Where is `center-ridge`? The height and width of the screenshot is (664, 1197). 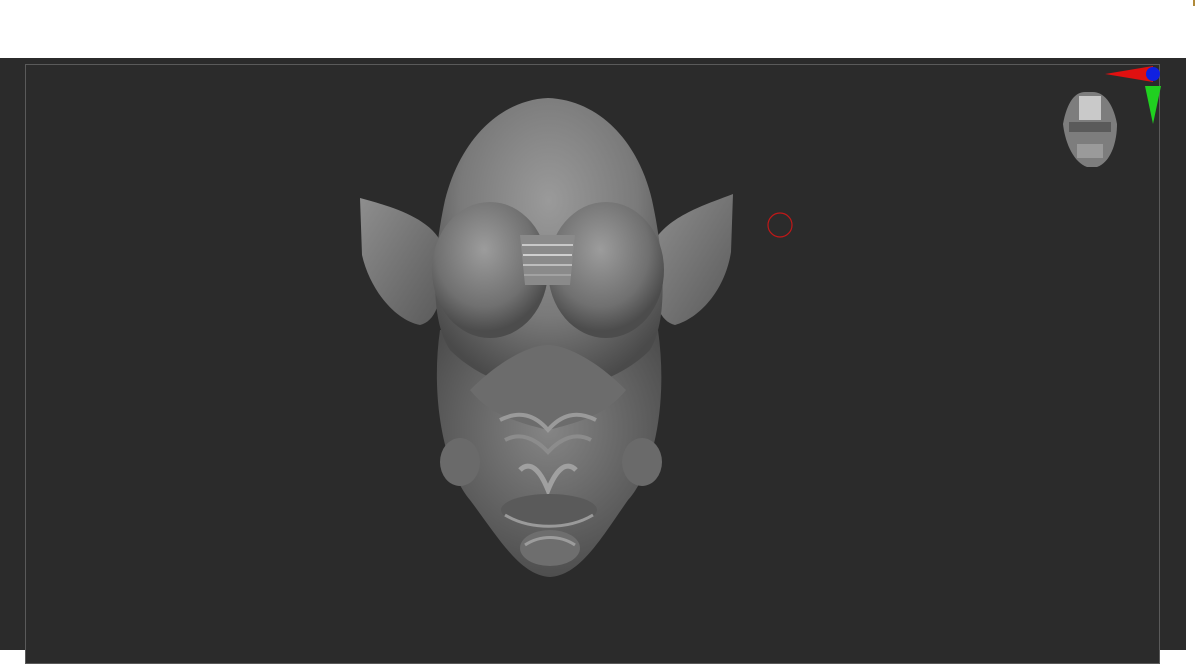
center-ridge is located at coordinates (547, 260).